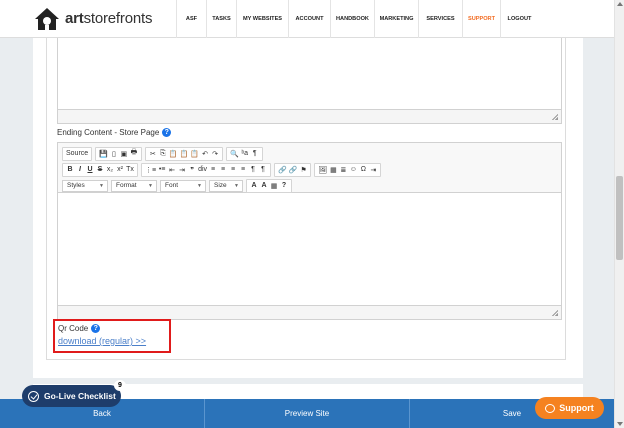 The image size is (624, 428). Describe the element at coordinates (103, 154) in the screenshot. I see `toolbar-button: 💾` at that location.